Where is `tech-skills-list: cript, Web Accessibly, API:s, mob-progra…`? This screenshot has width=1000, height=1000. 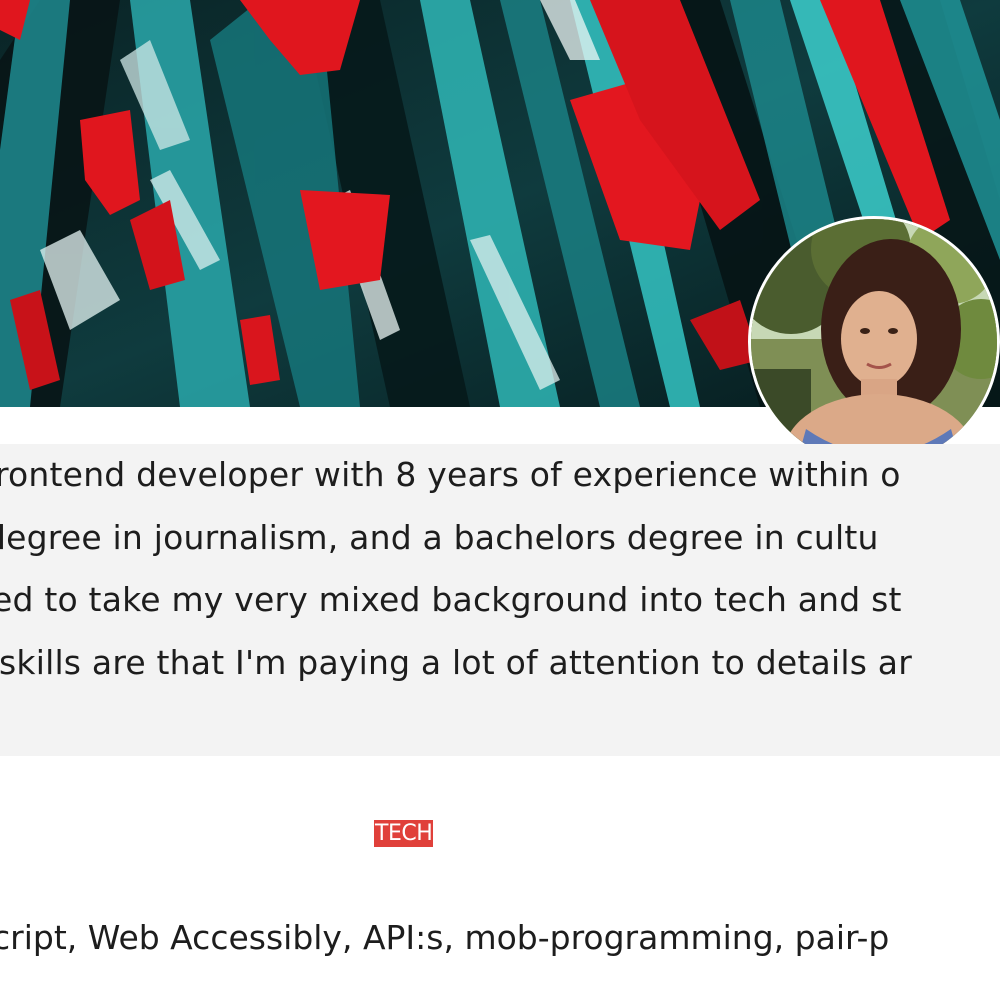 tech-skills-list: cript, Web Accessibly, API:s, mob-progra… is located at coordinates (445, 937).